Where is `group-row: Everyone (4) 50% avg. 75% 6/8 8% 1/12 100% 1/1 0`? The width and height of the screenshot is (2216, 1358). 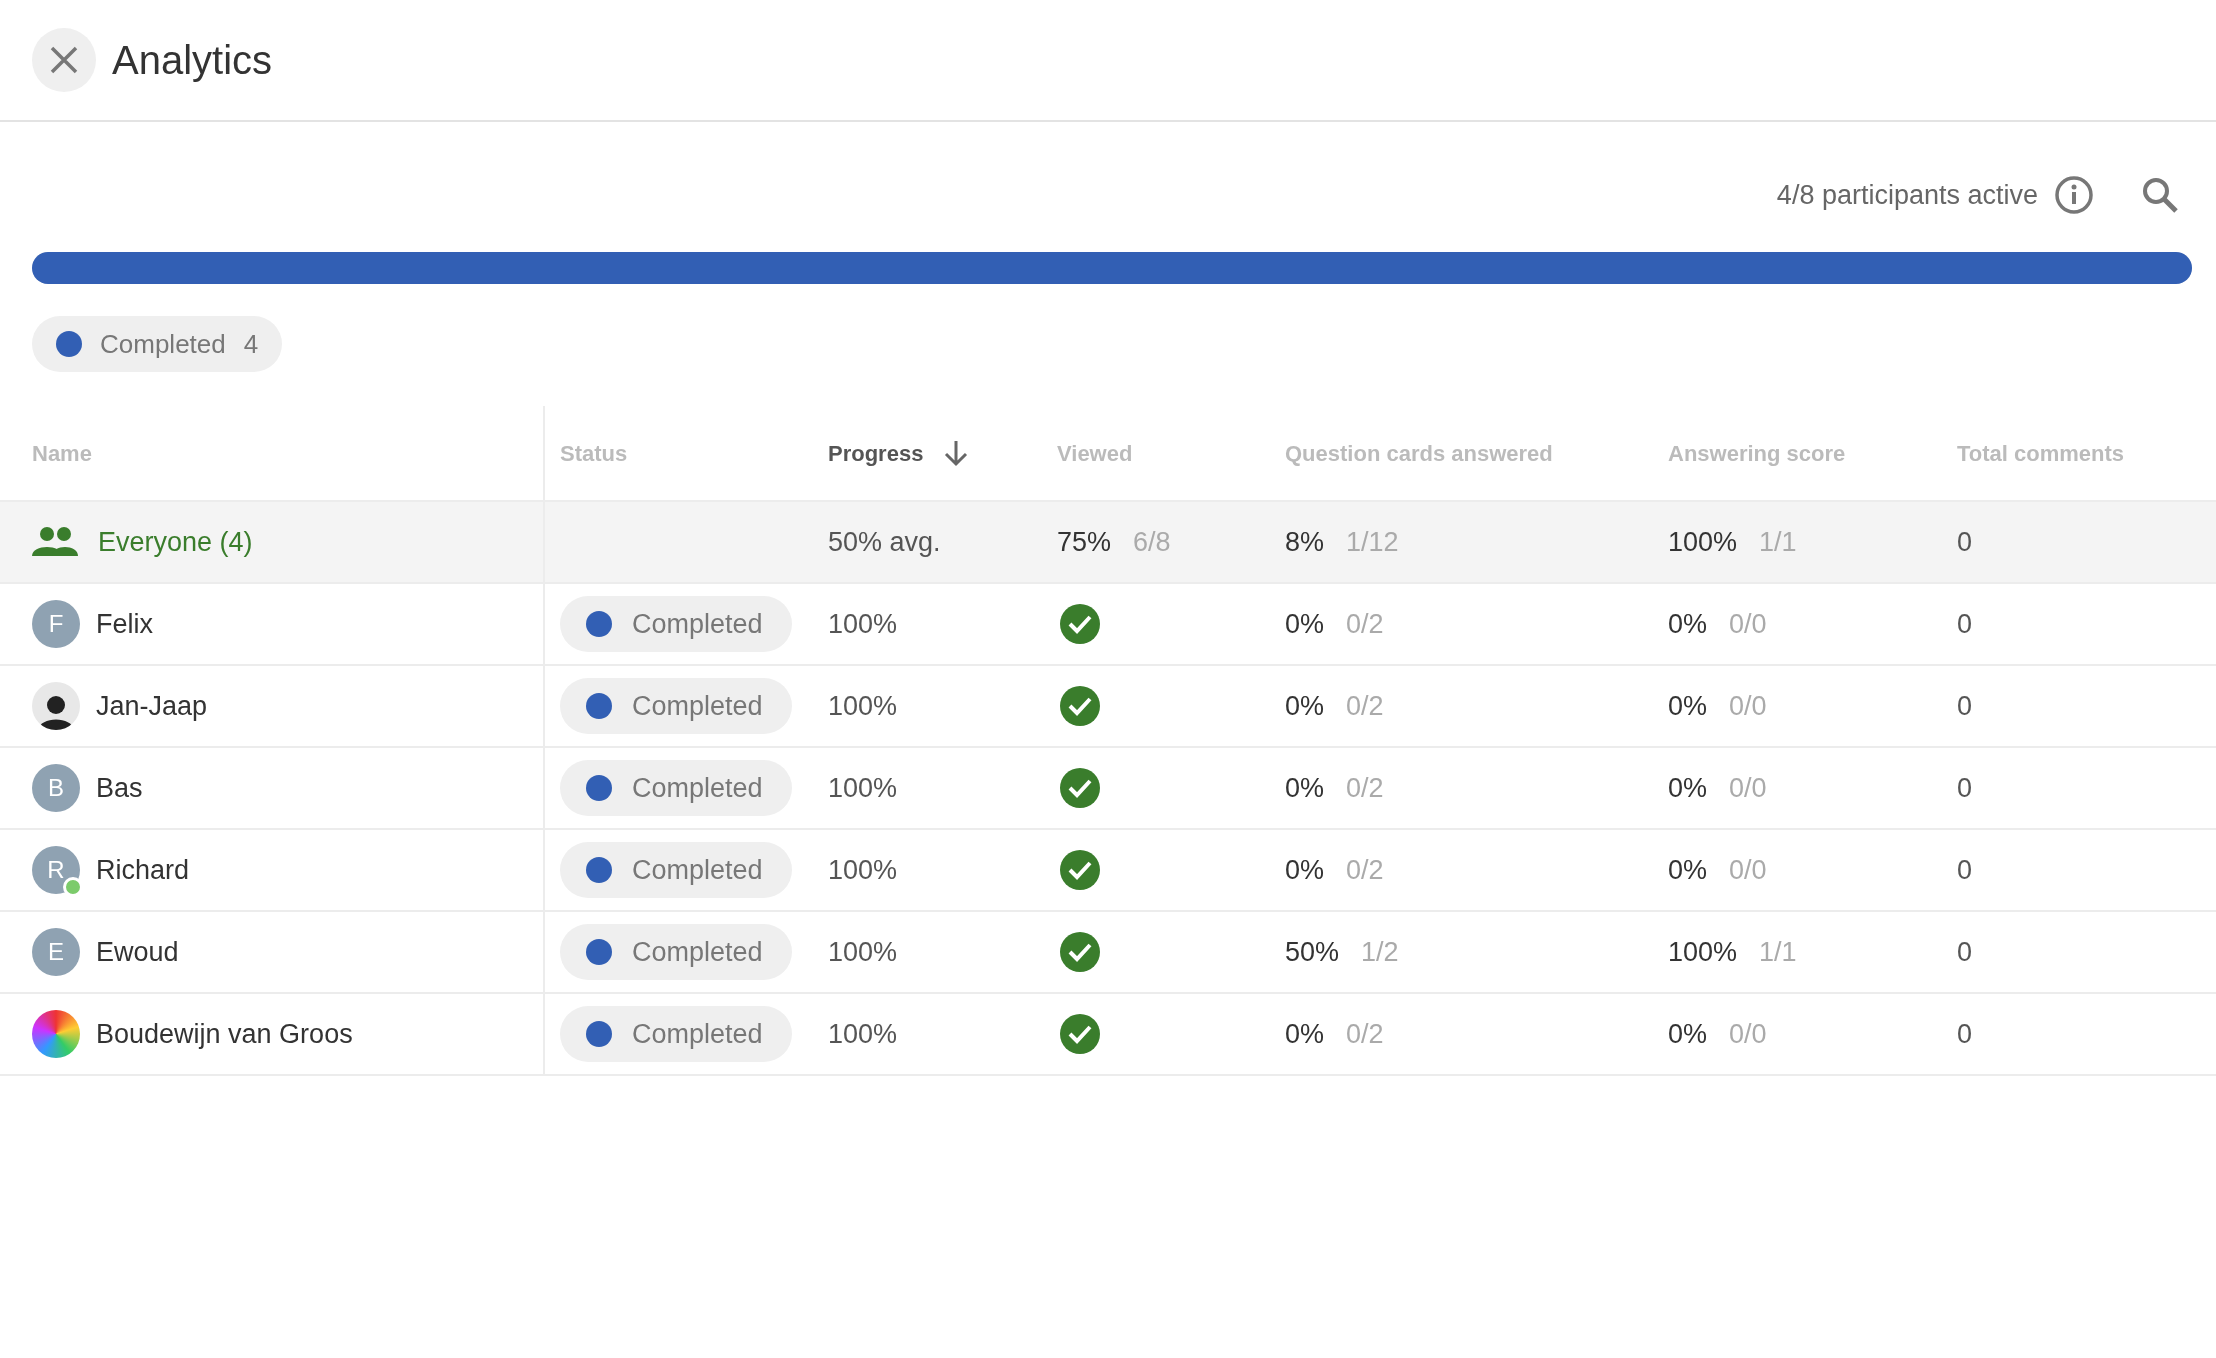 group-row: Everyone (4) 50% avg. 75% 6/8 8% 1/12 100% 1/1 0 is located at coordinates (1108, 543).